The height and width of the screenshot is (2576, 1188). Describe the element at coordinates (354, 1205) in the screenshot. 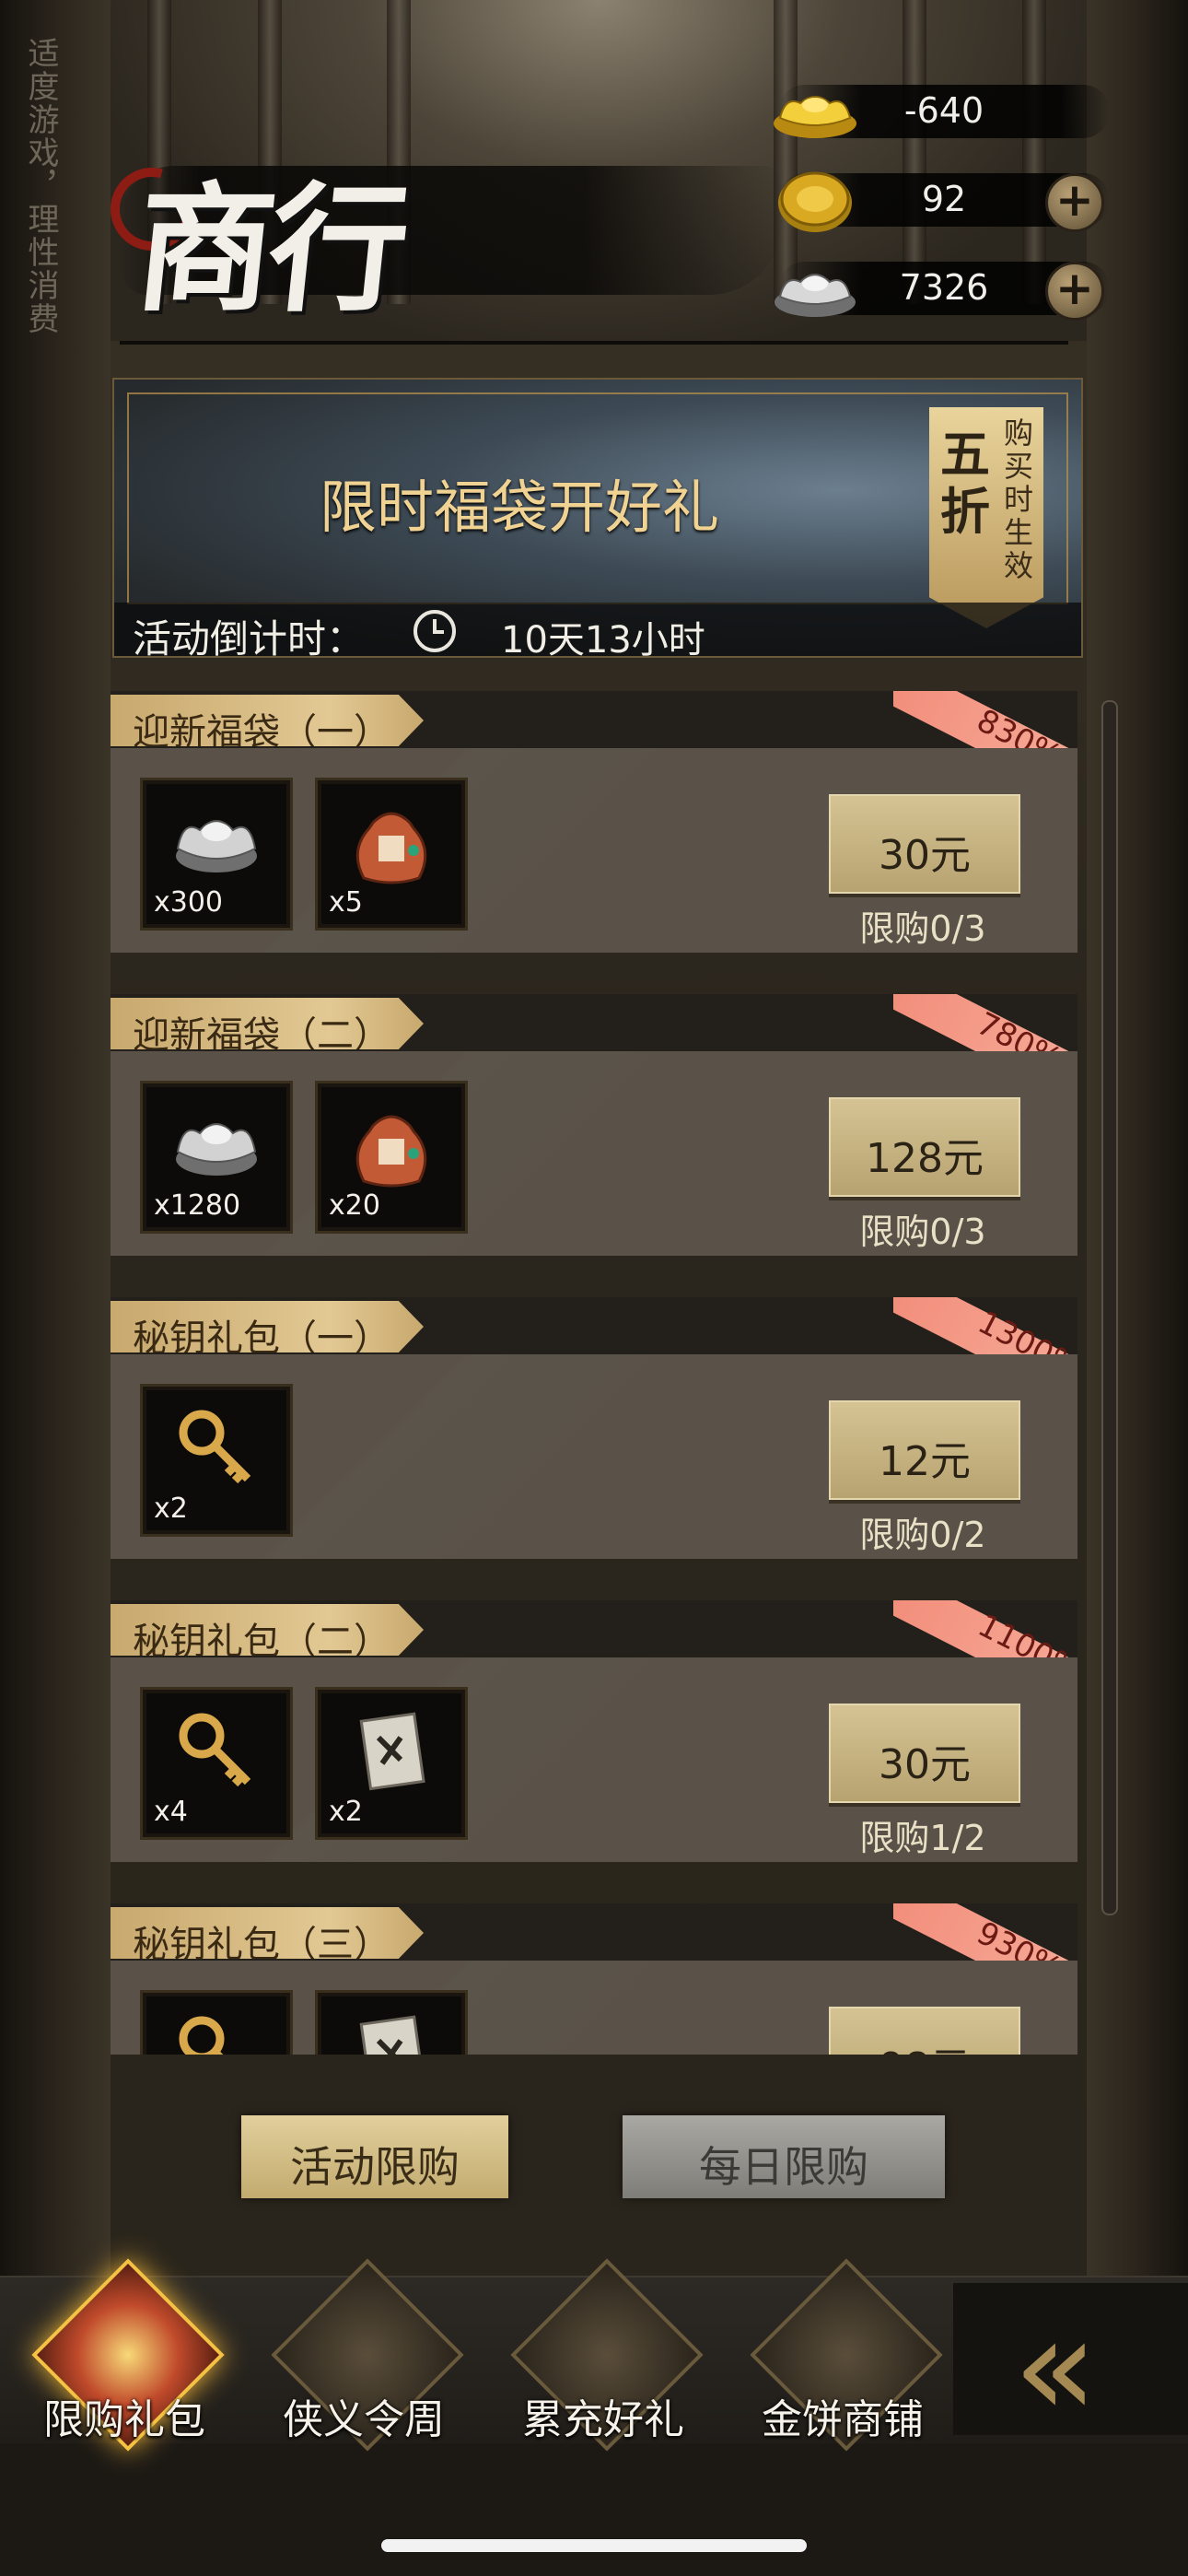

I see `item-count: x20` at that location.